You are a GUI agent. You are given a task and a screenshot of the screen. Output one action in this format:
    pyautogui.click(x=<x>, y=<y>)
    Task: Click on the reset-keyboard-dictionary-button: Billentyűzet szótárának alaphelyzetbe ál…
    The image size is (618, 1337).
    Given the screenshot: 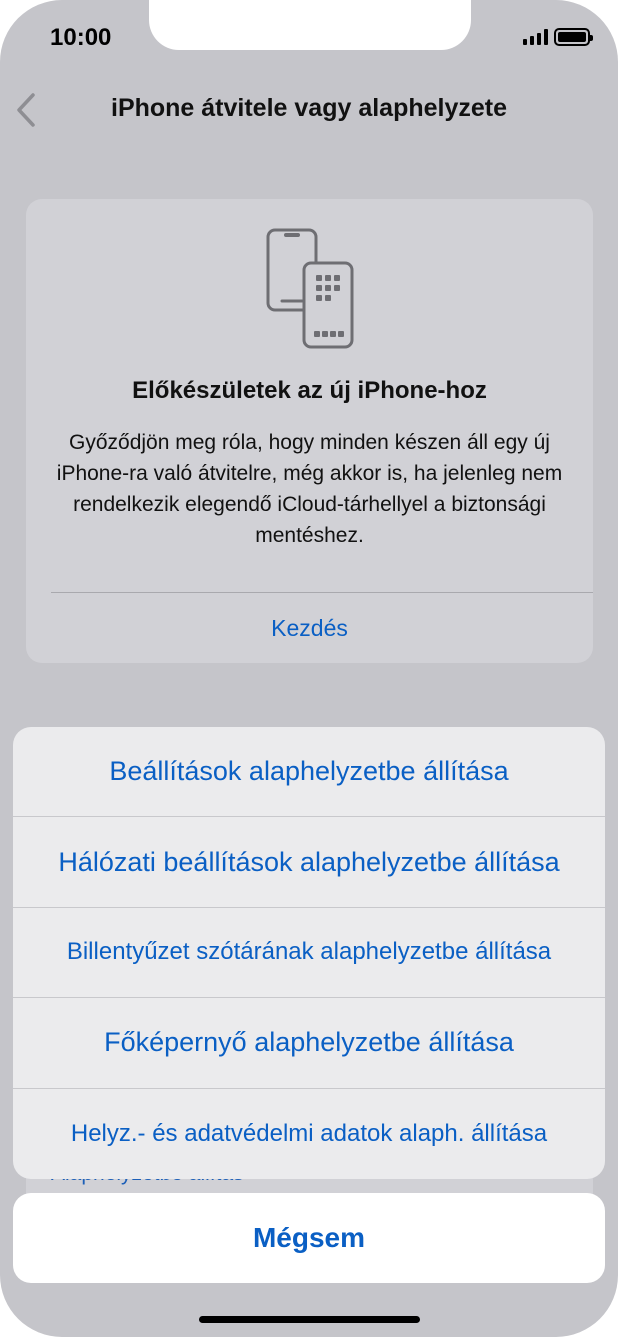 What is the action you would take?
    pyautogui.click(x=309, y=953)
    